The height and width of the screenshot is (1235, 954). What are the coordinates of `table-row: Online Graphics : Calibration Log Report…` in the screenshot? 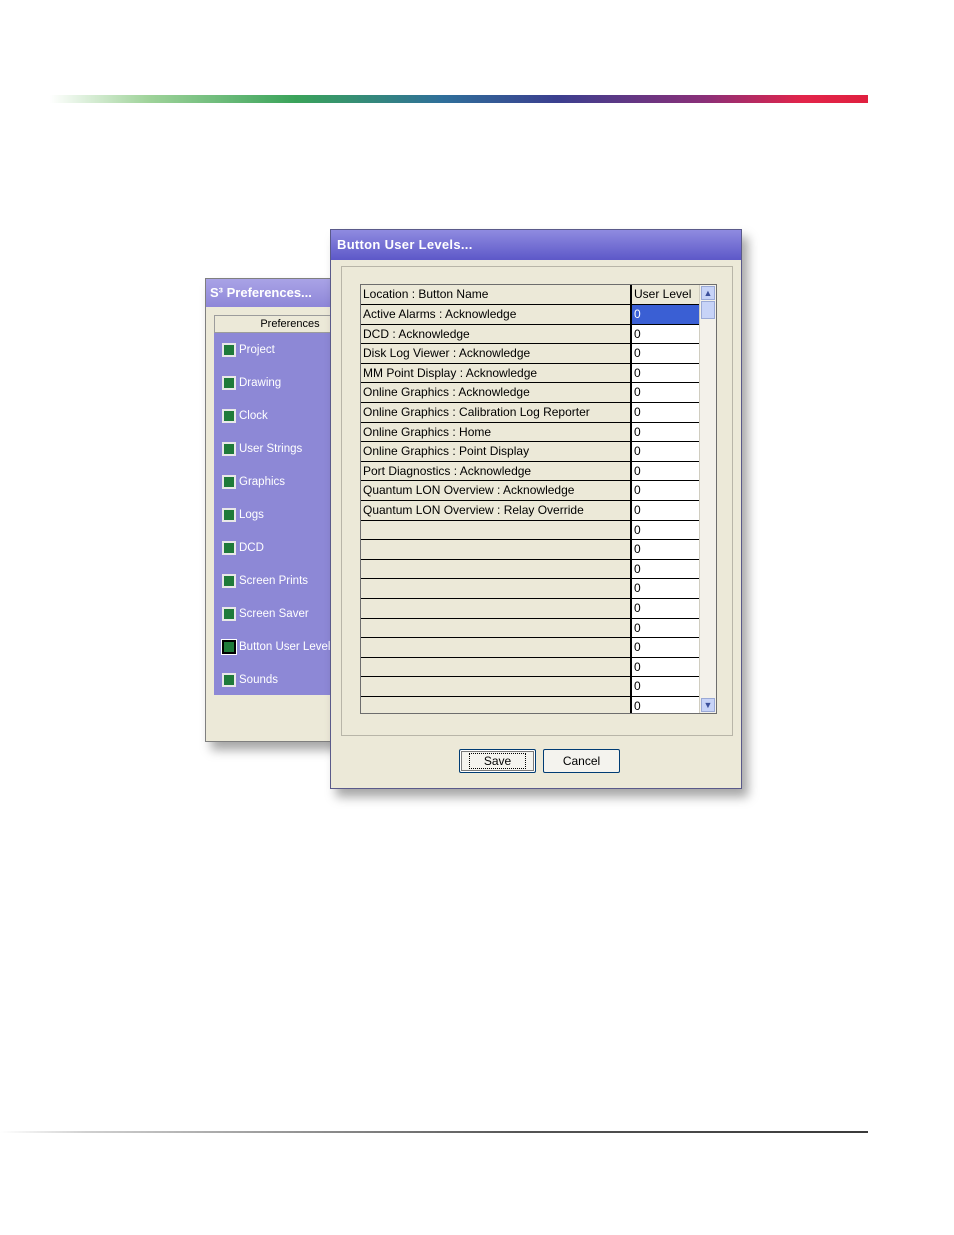 It's located at (531, 411).